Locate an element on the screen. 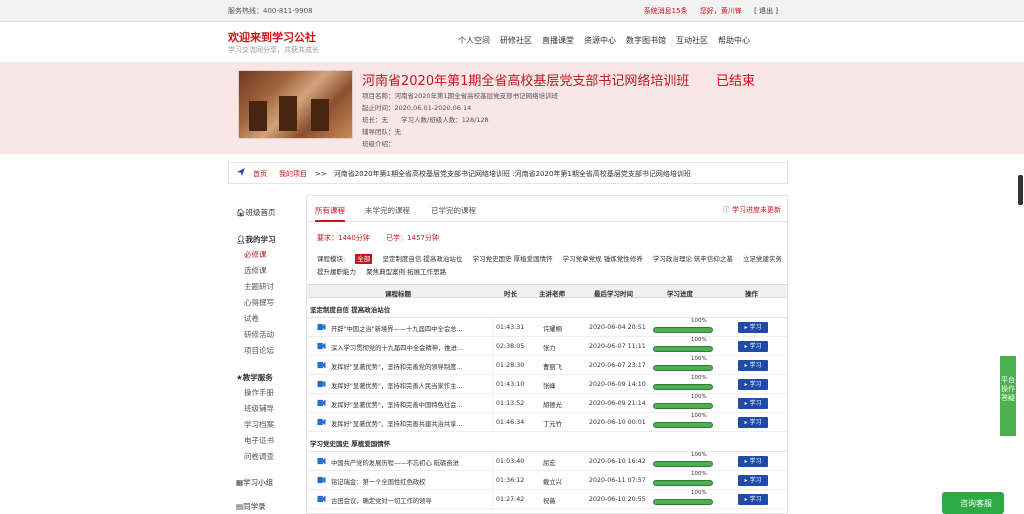  sidebar-class-home: 🏠︎班级首页 is located at coordinates (256, 212).